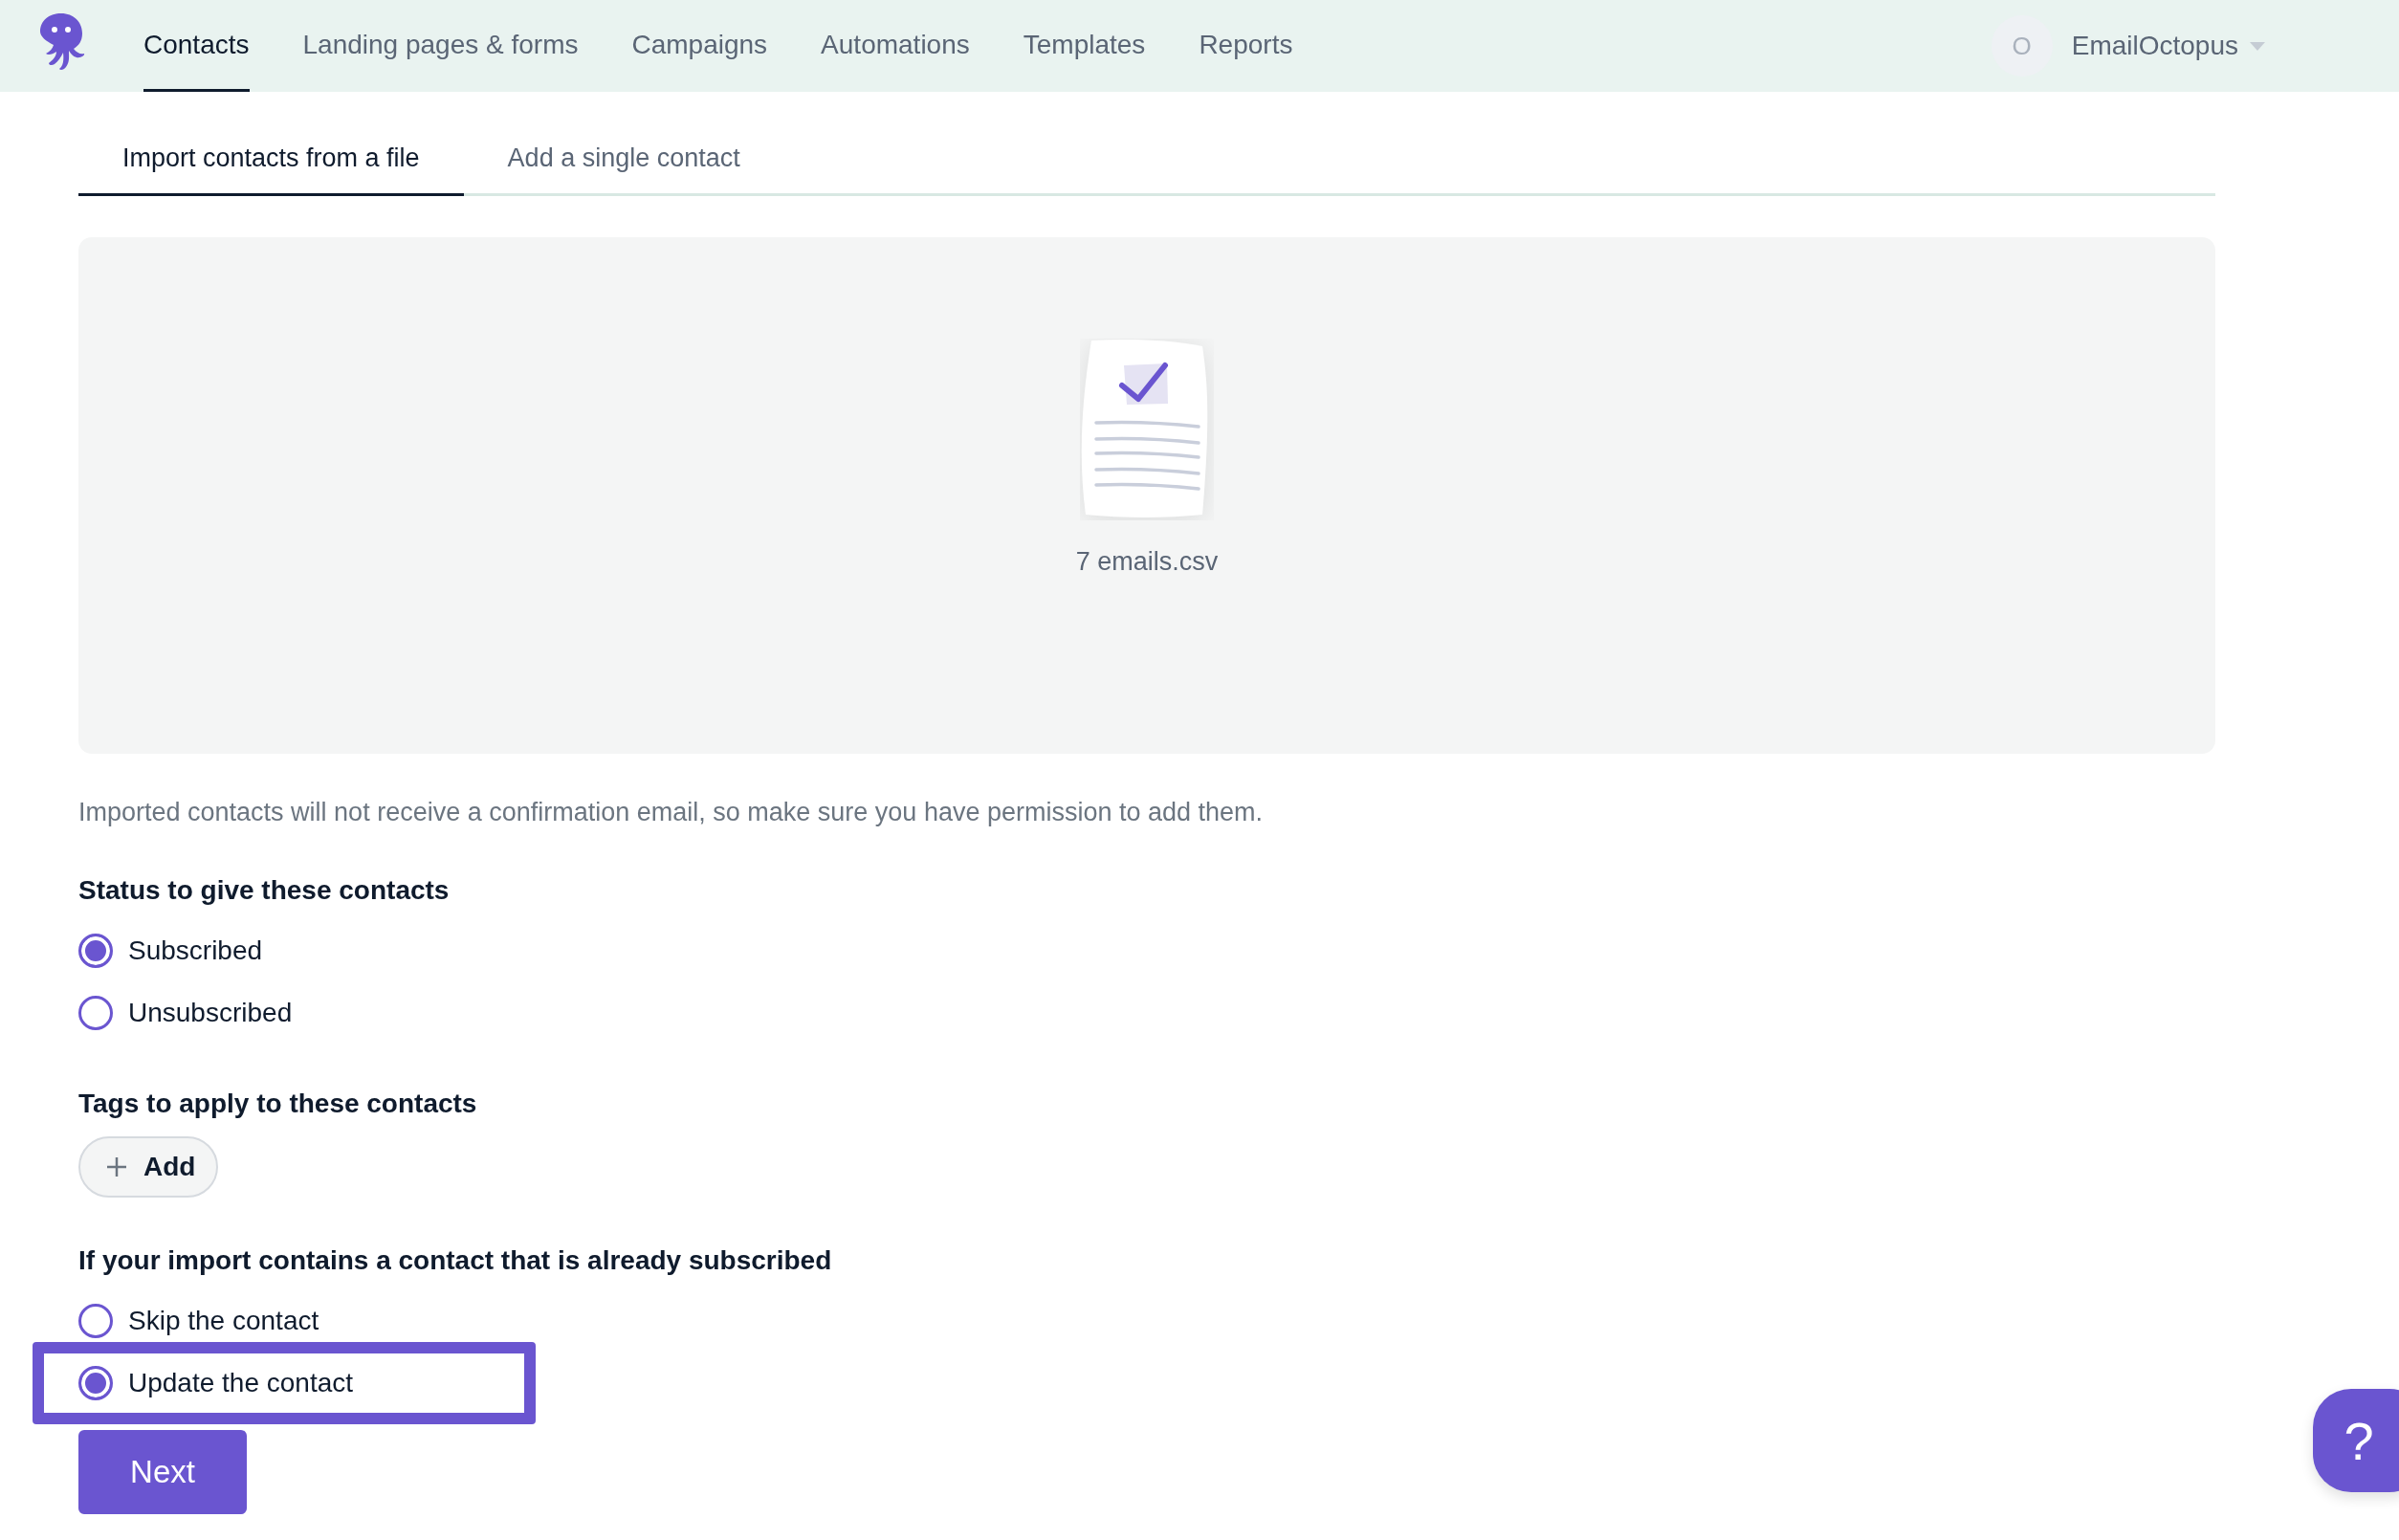  I want to click on nav-link: Automations, so click(895, 46).